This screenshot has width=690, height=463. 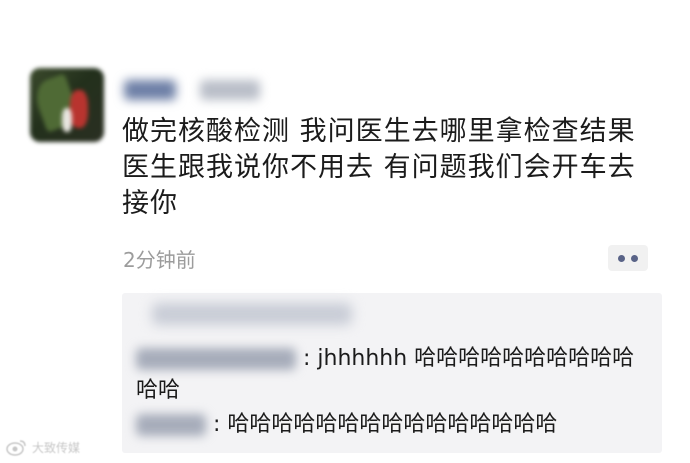 What do you see at coordinates (56, 447) in the screenshot?
I see `watermark-text: 大致传媒` at bounding box center [56, 447].